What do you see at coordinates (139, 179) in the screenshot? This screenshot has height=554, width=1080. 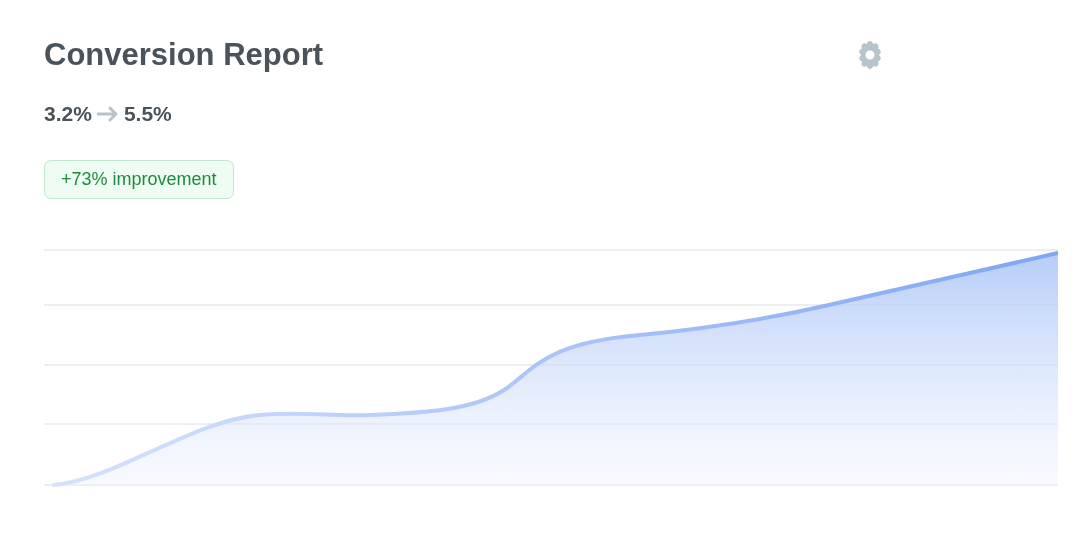 I see `improvement-badge: +73% improvement` at bounding box center [139, 179].